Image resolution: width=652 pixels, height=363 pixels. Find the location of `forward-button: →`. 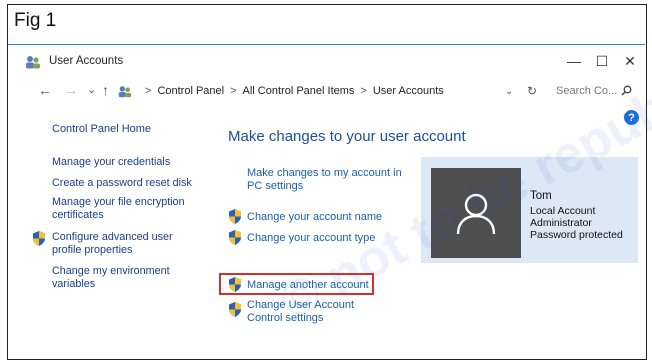

forward-button: → is located at coordinates (71, 90).